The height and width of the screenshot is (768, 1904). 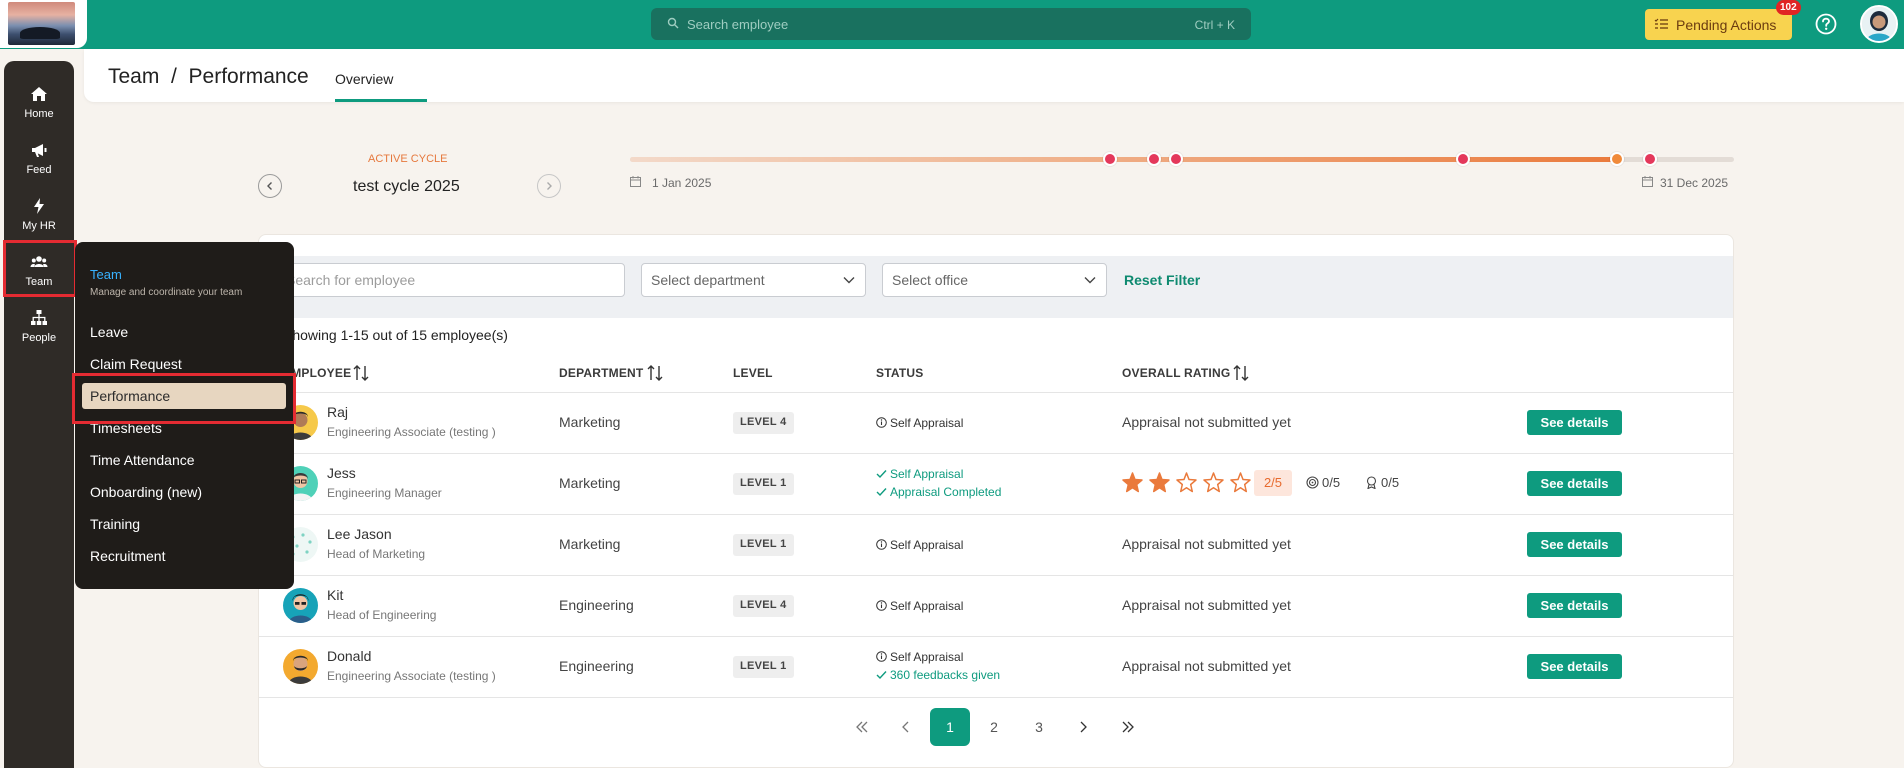 What do you see at coordinates (635, 181) in the screenshot?
I see `calendar-icon` at bounding box center [635, 181].